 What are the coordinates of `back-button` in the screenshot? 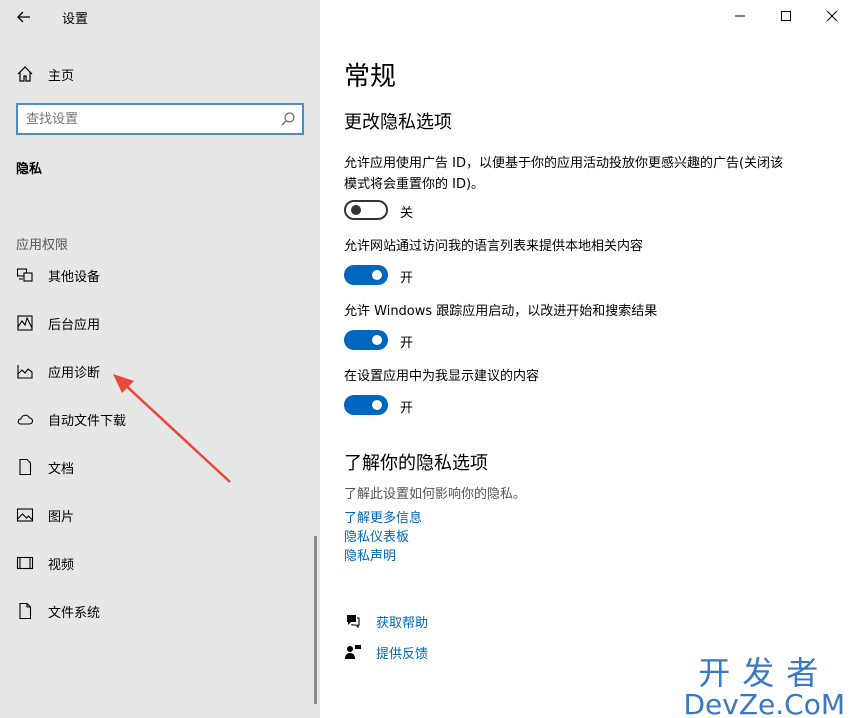 It's located at (24, 17).